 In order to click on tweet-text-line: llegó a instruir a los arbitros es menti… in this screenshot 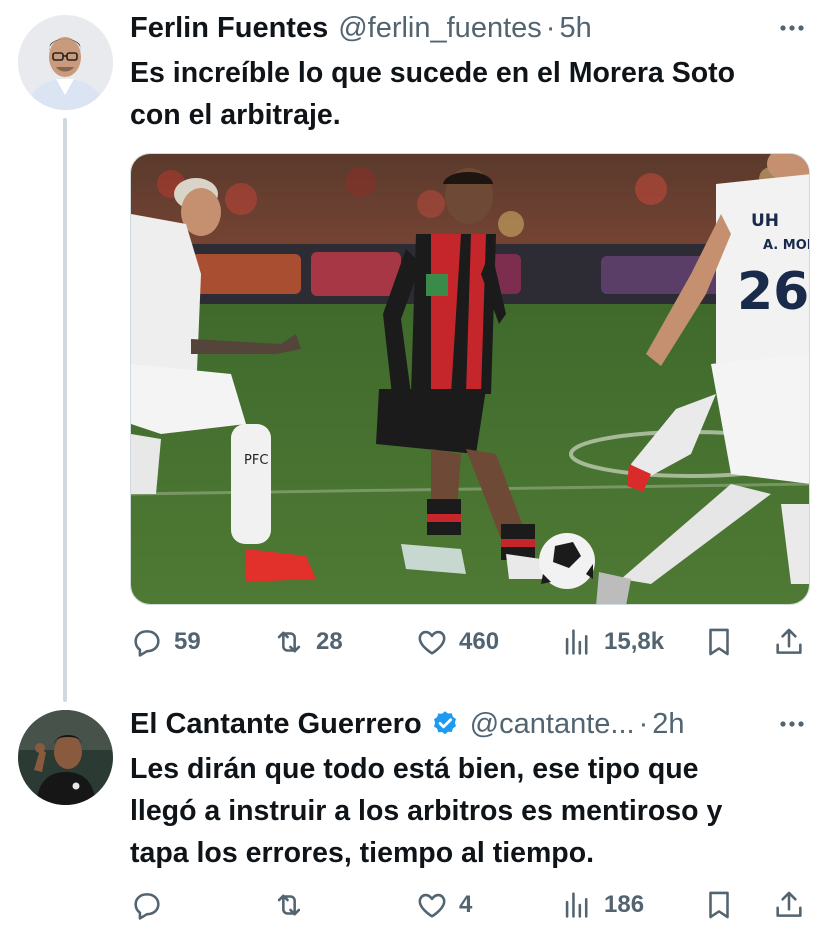, I will do `click(426, 811)`.